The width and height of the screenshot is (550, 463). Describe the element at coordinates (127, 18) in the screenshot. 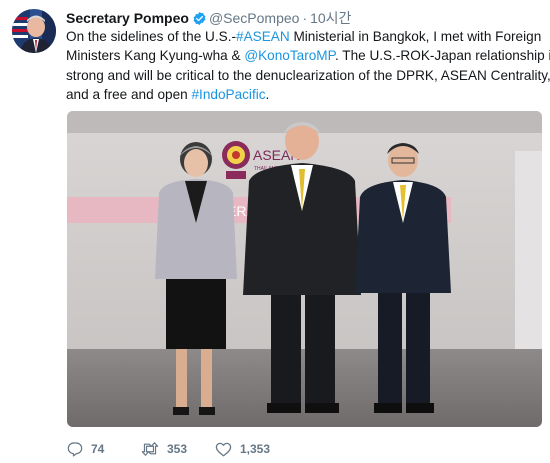

I see `display-name: Secretary Pompeo` at that location.